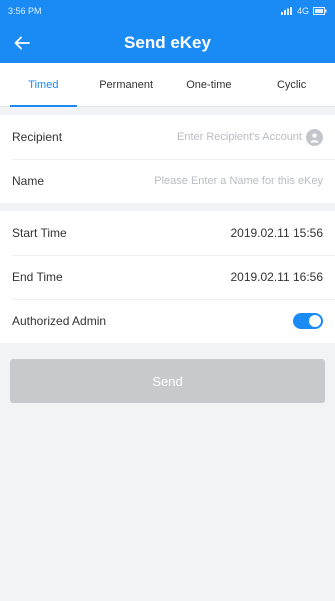  What do you see at coordinates (37, 137) in the screenshot?
I see `recipient-label: Recipient` at bounding box center [37, 137].